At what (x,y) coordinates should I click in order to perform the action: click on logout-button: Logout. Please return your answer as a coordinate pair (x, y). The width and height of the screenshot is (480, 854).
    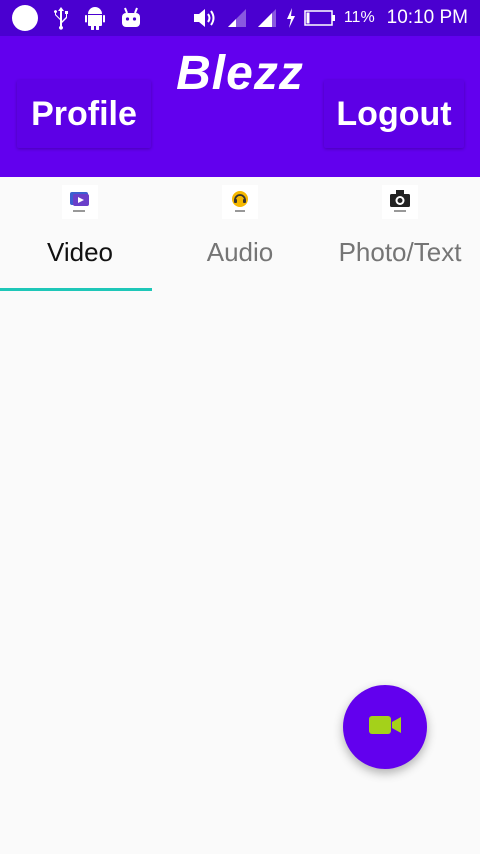
    Looking at the image, I should click on (394, 114).